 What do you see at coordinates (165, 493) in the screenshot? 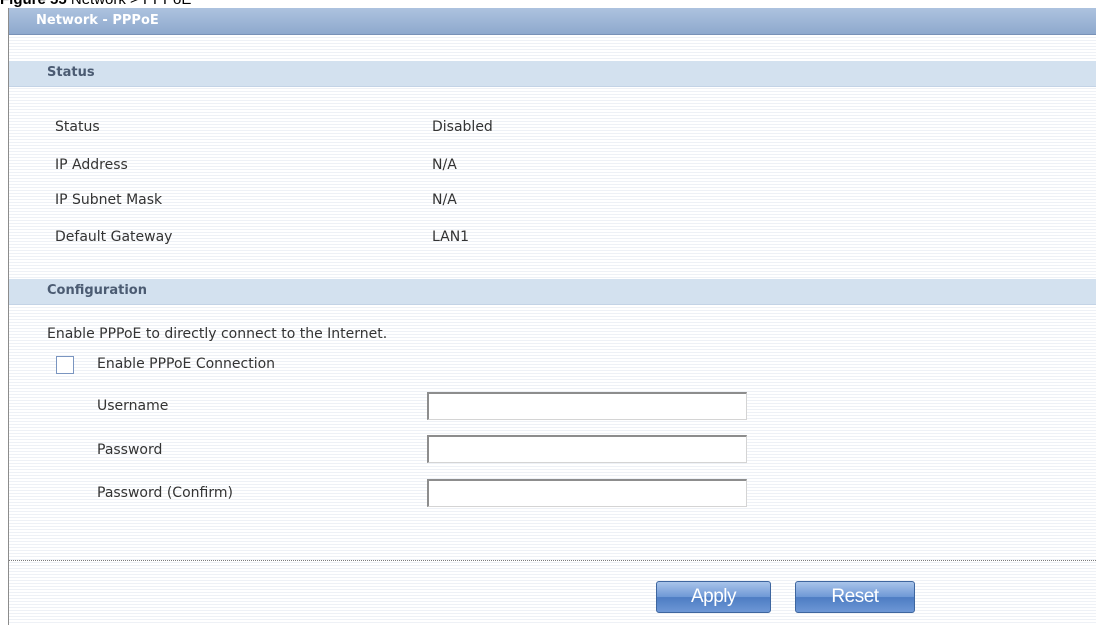
I see `password-confirm-label: Password (Confirm)` at bounding box center [165, 493].